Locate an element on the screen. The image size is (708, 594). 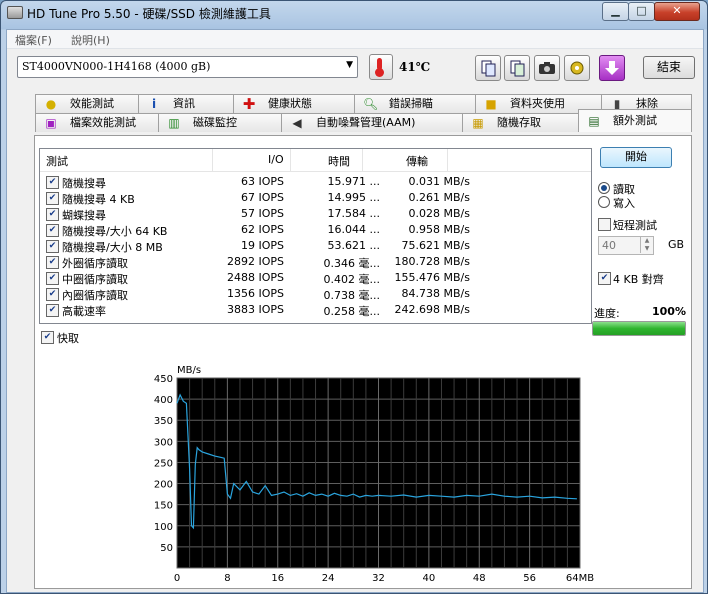
copy-all-button is located at coordinates (517, 68).